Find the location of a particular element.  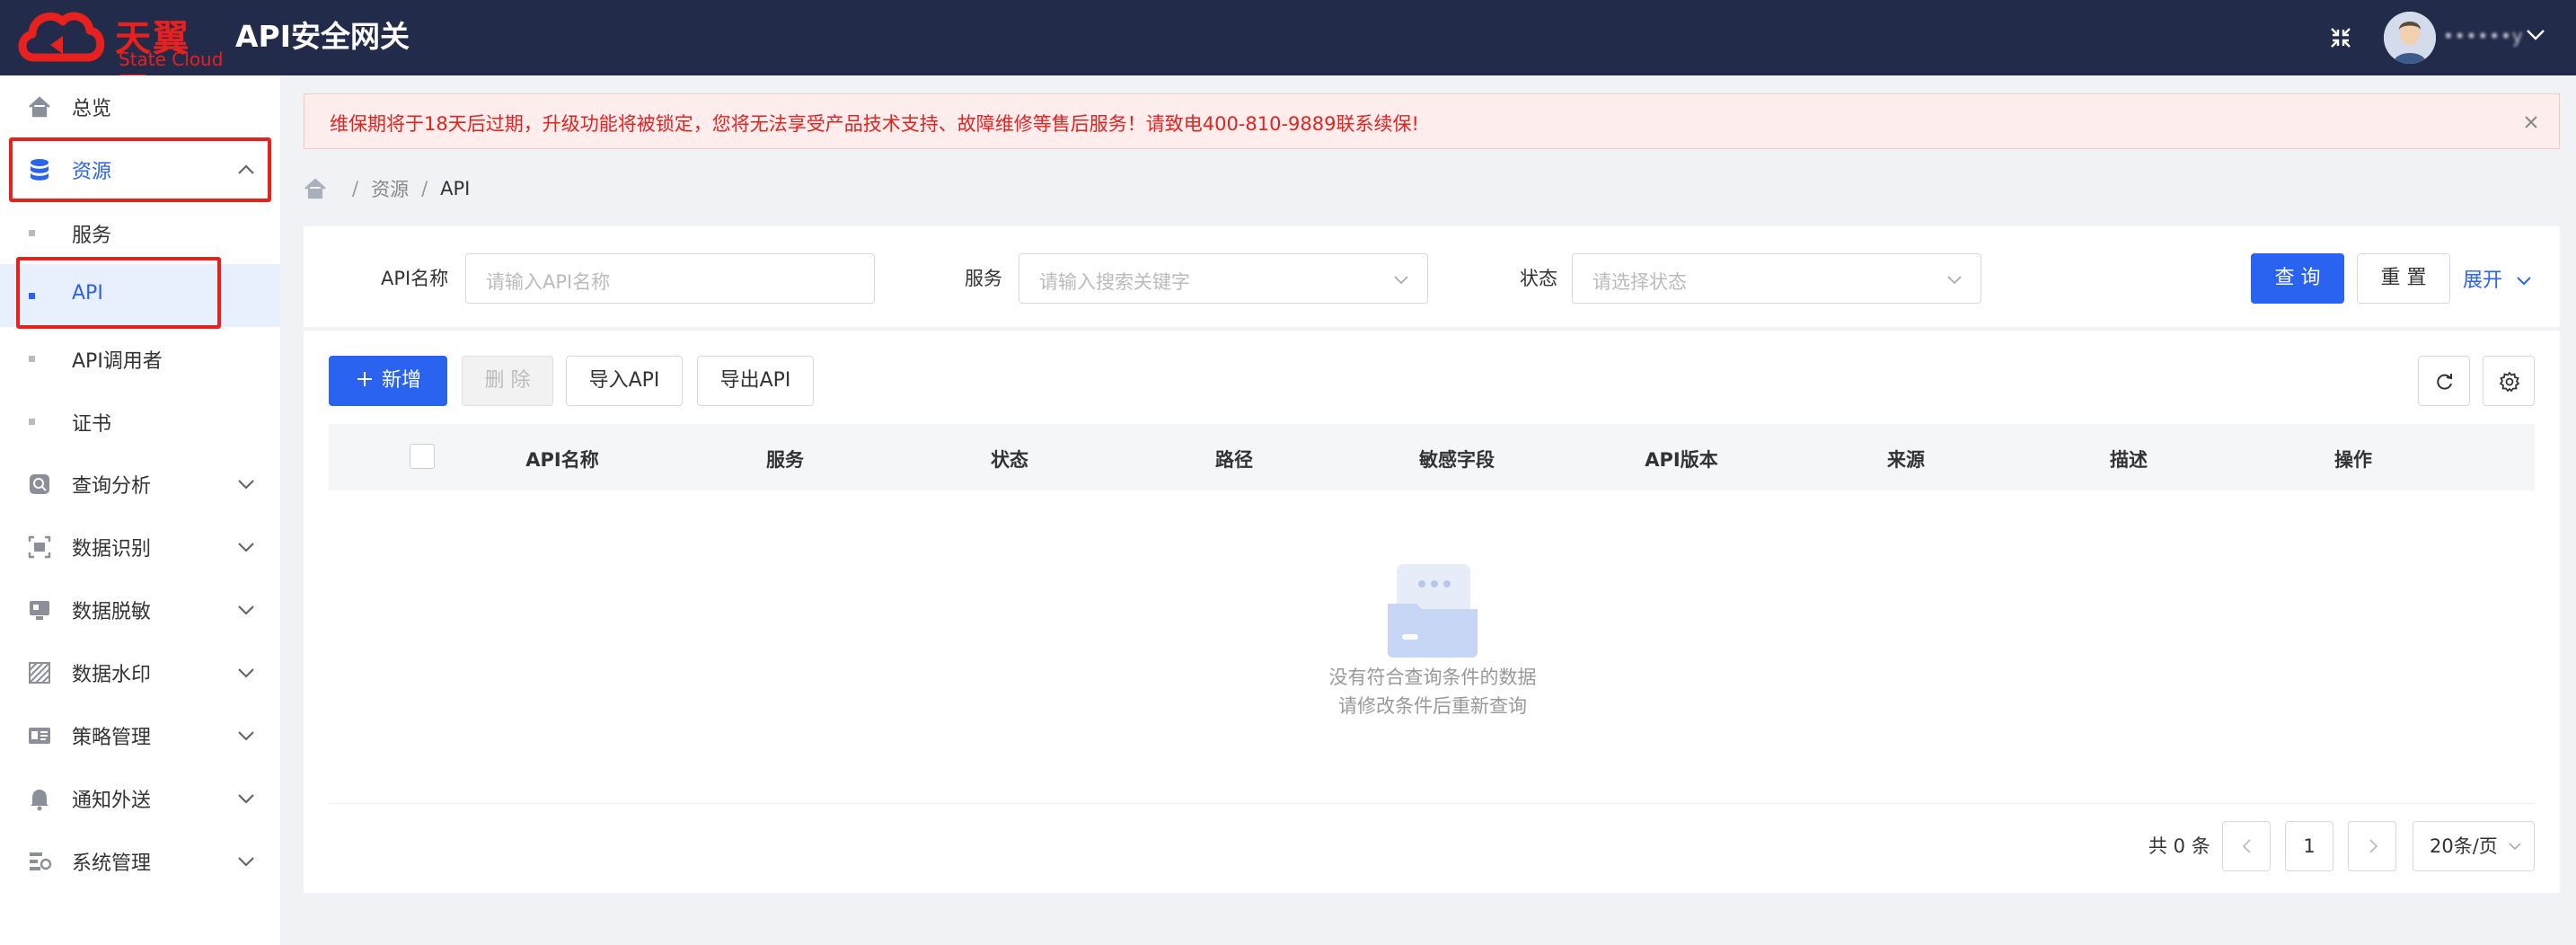

search-analysis-icon is located at coordinates (39, 484).